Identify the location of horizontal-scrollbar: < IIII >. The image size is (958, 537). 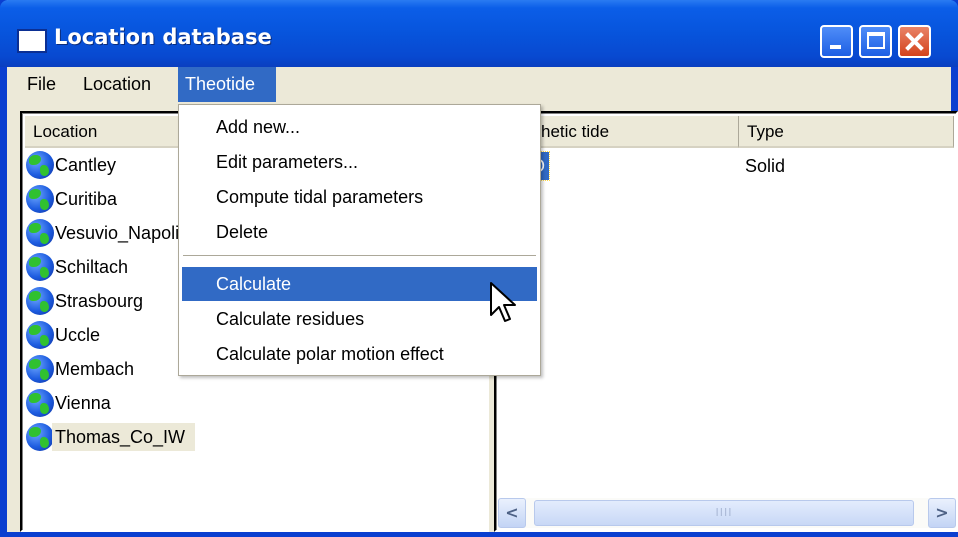
(727, 513).